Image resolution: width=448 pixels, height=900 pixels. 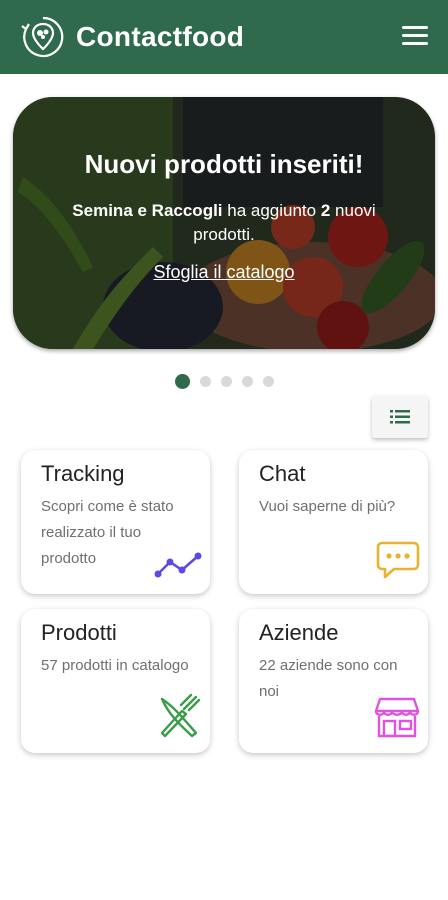 What do you see at coordinates (42, 37) in the screenshot?
I see `contactfood-logo-icon` at bounding box center [42, 37].